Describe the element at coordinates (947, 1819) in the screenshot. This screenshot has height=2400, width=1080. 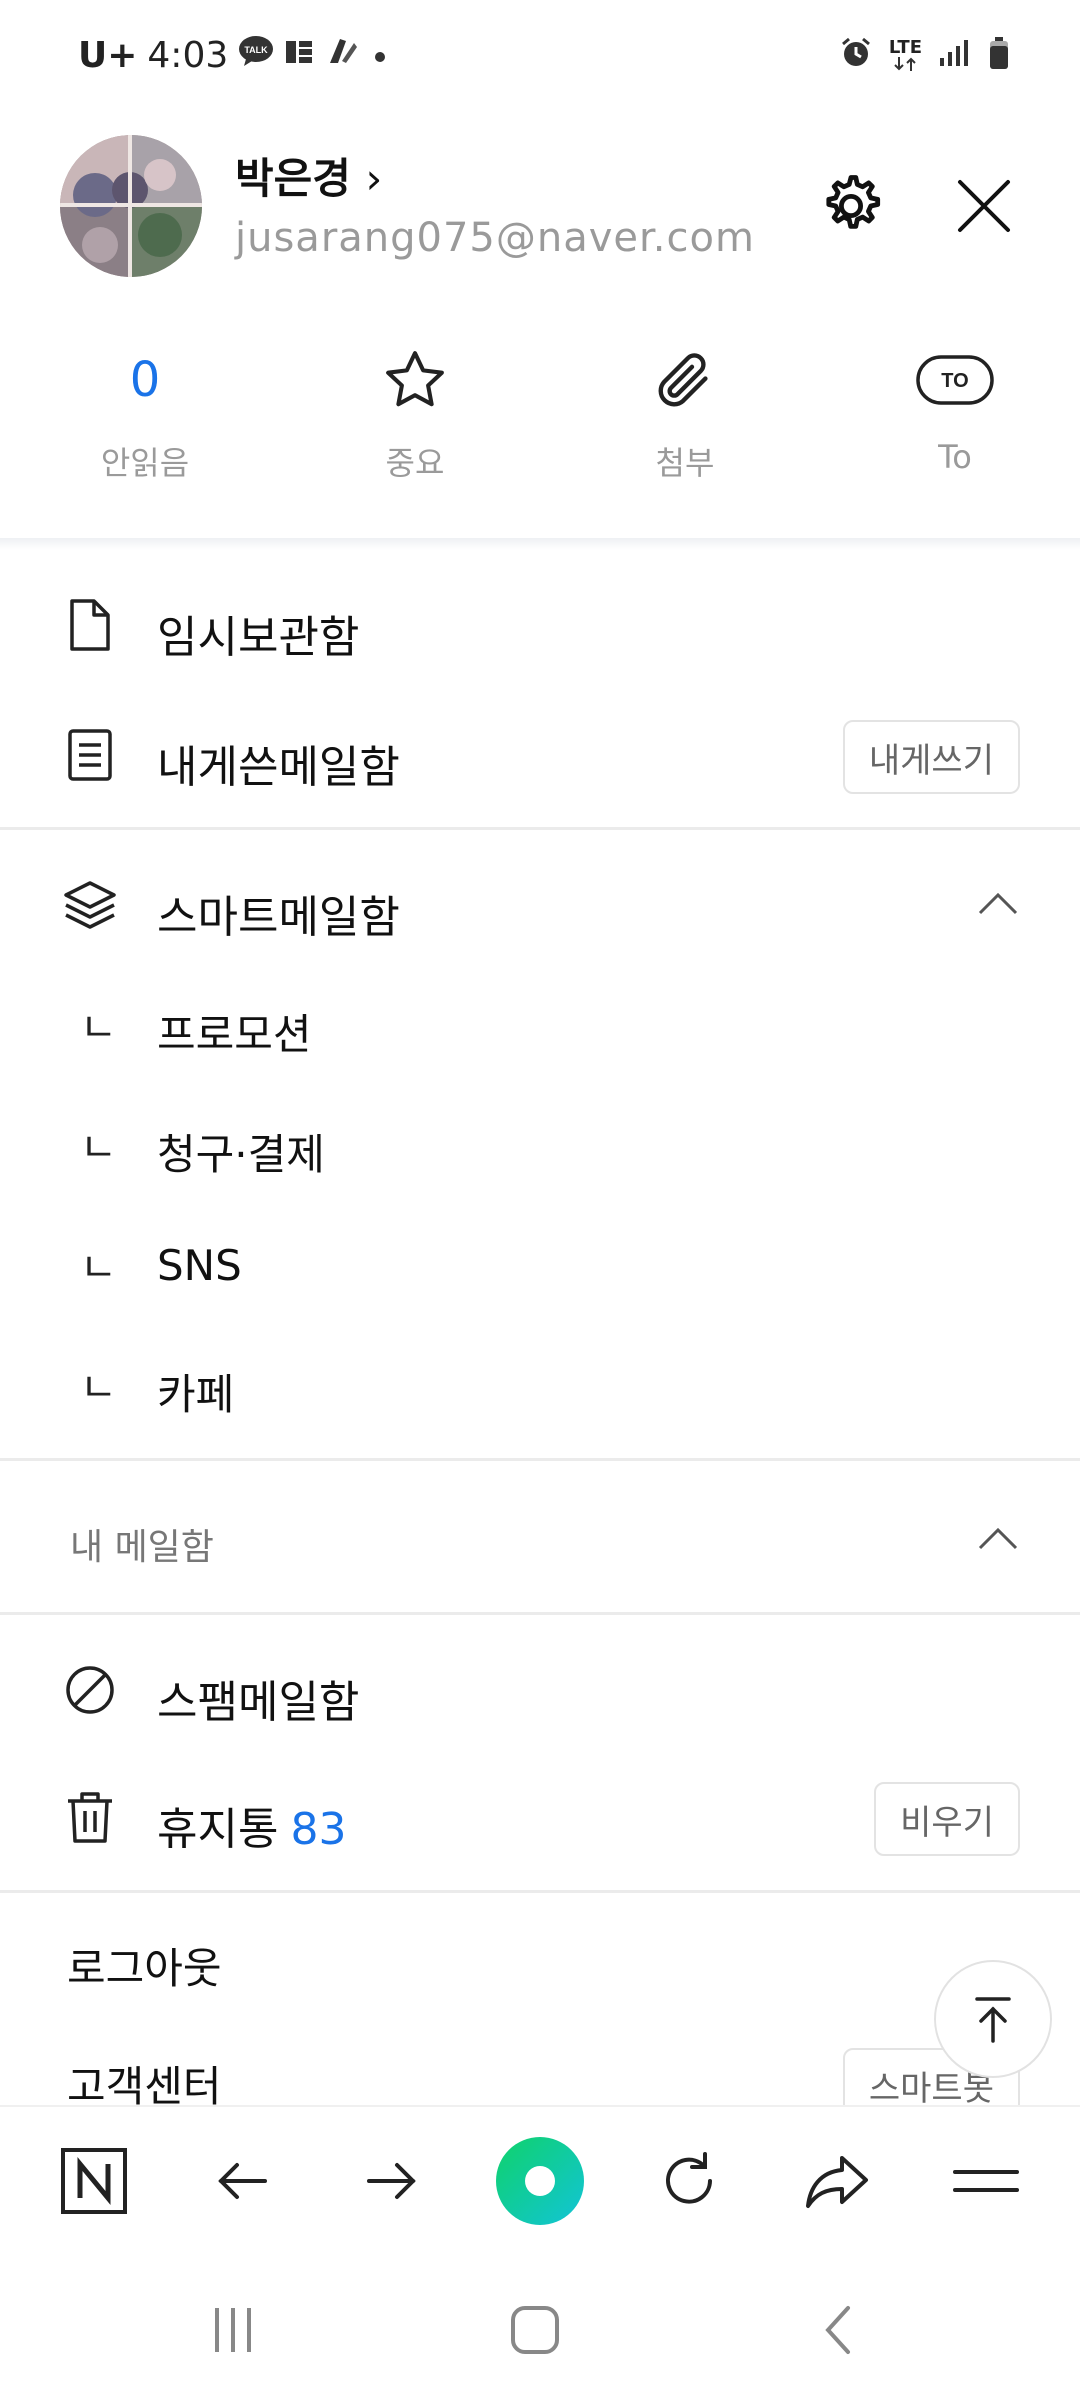
I see `empty-trash-button: 비우기` at that location.